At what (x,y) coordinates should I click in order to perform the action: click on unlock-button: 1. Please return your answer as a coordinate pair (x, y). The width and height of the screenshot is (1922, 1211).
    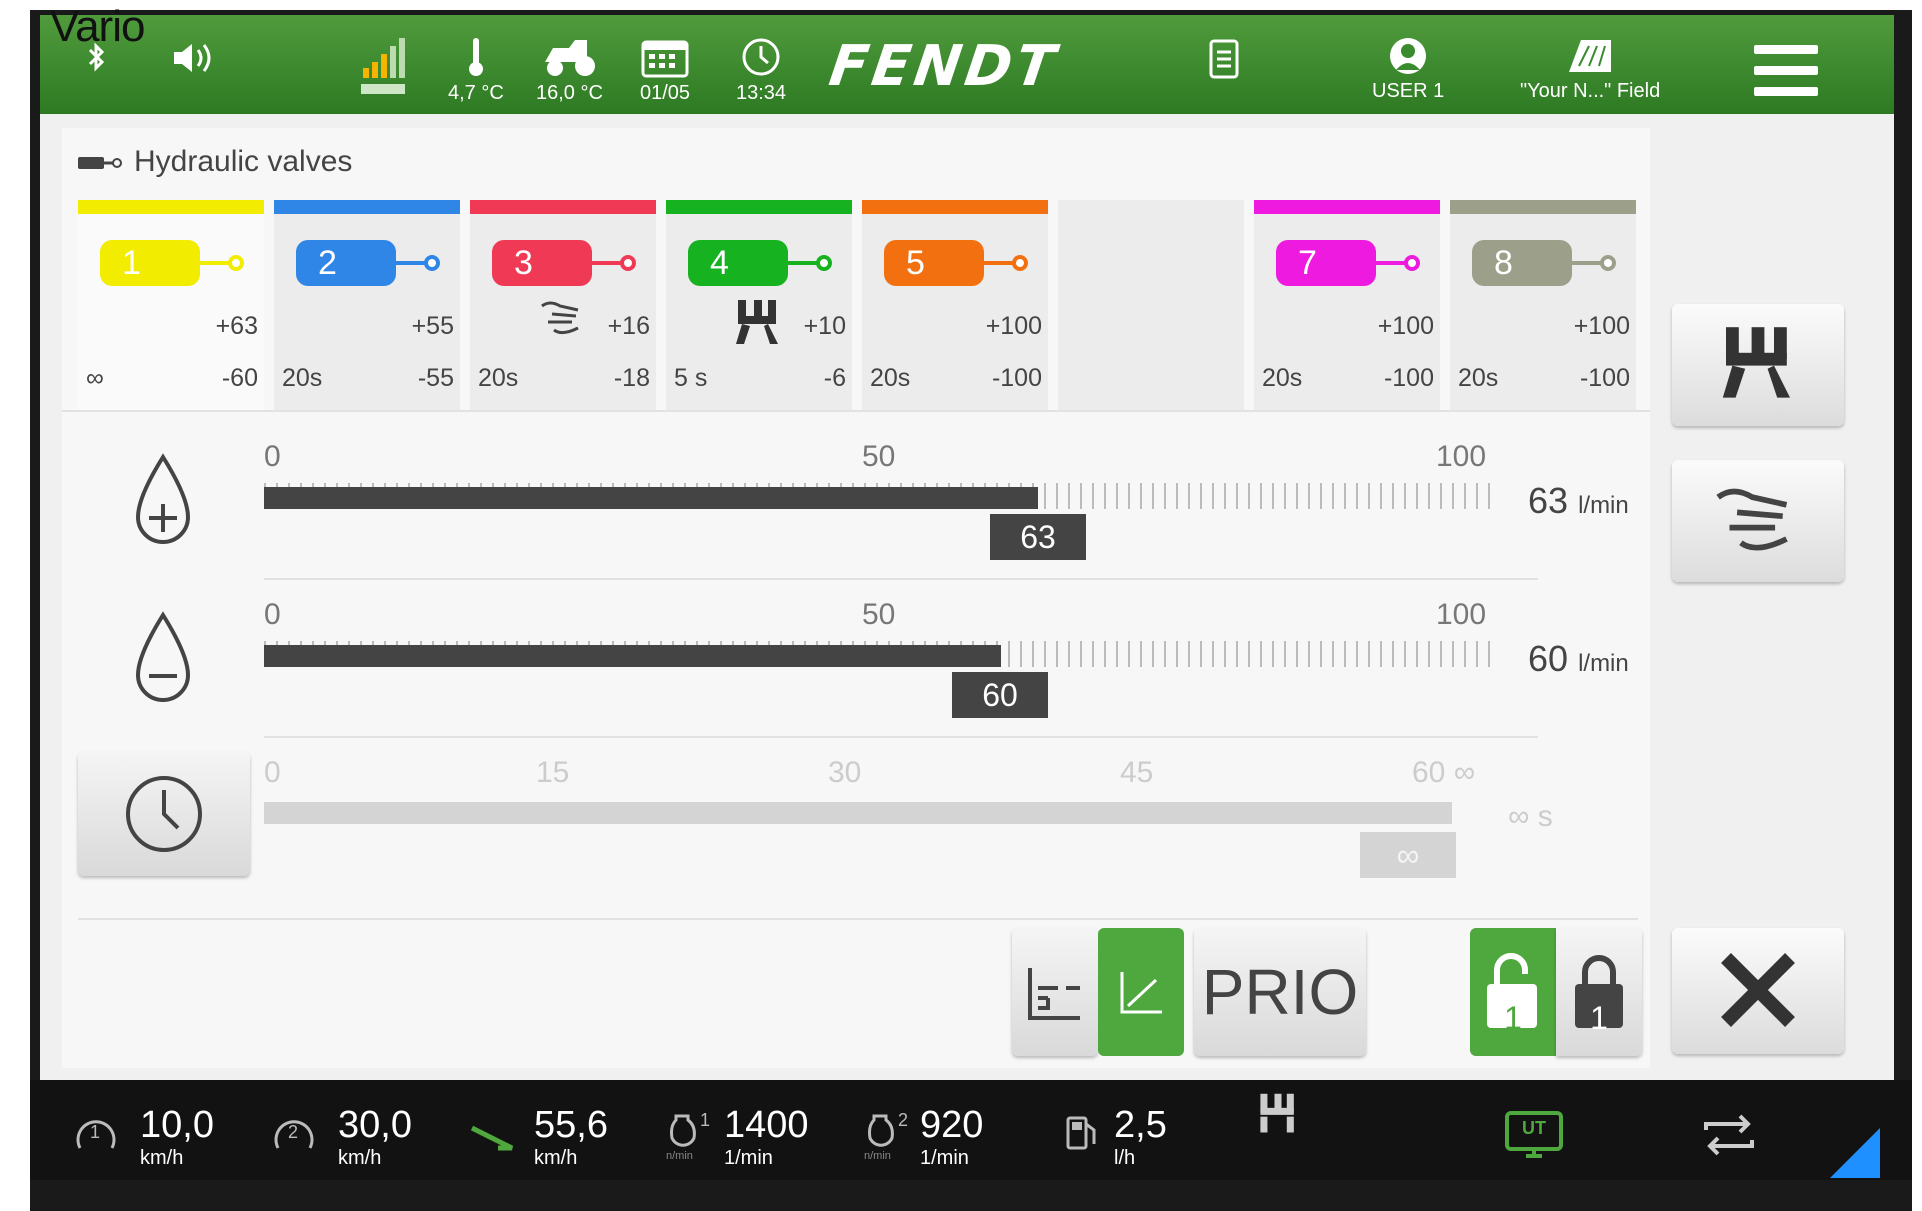
    Looking at the image, I should click on (1513, 992).